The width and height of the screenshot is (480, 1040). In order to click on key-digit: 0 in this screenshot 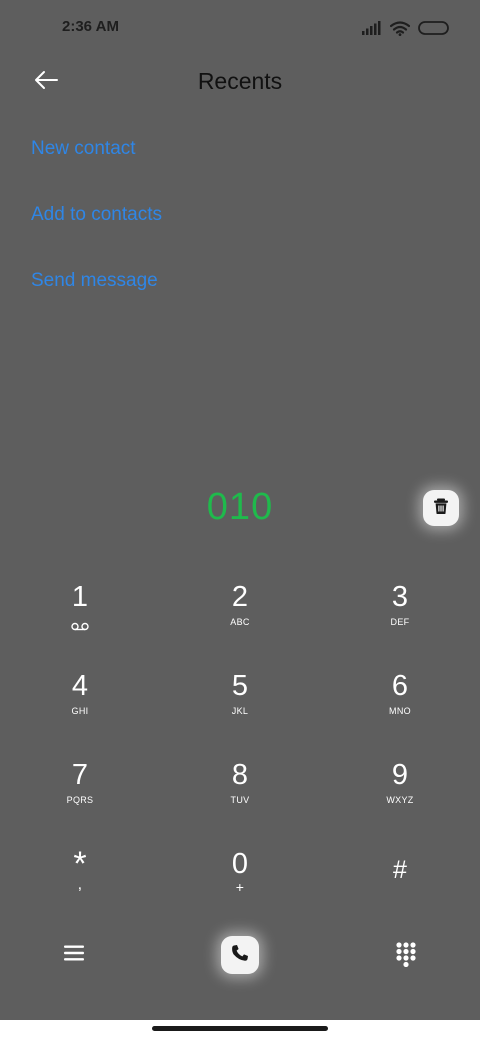, I will do `click(240, 864)`.